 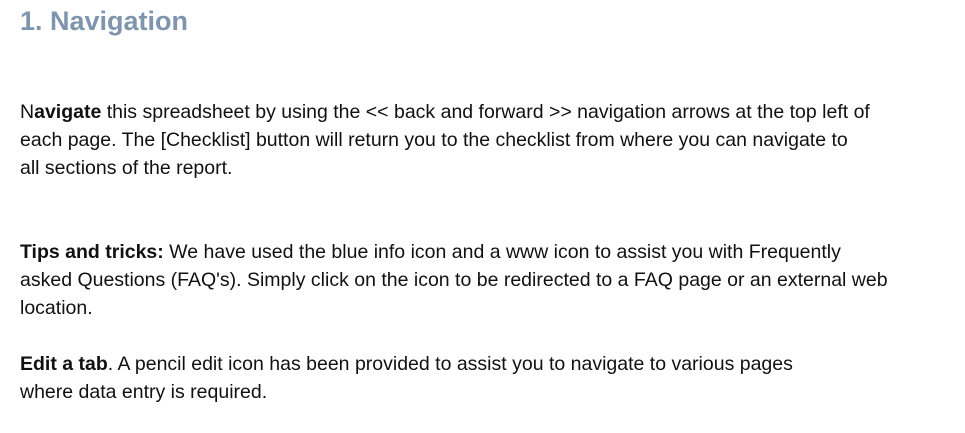 What do you see at coordinates (68, 112) in the screenshot?
I see `navigate-keyword: avigate` at bounding box center [68, 112].